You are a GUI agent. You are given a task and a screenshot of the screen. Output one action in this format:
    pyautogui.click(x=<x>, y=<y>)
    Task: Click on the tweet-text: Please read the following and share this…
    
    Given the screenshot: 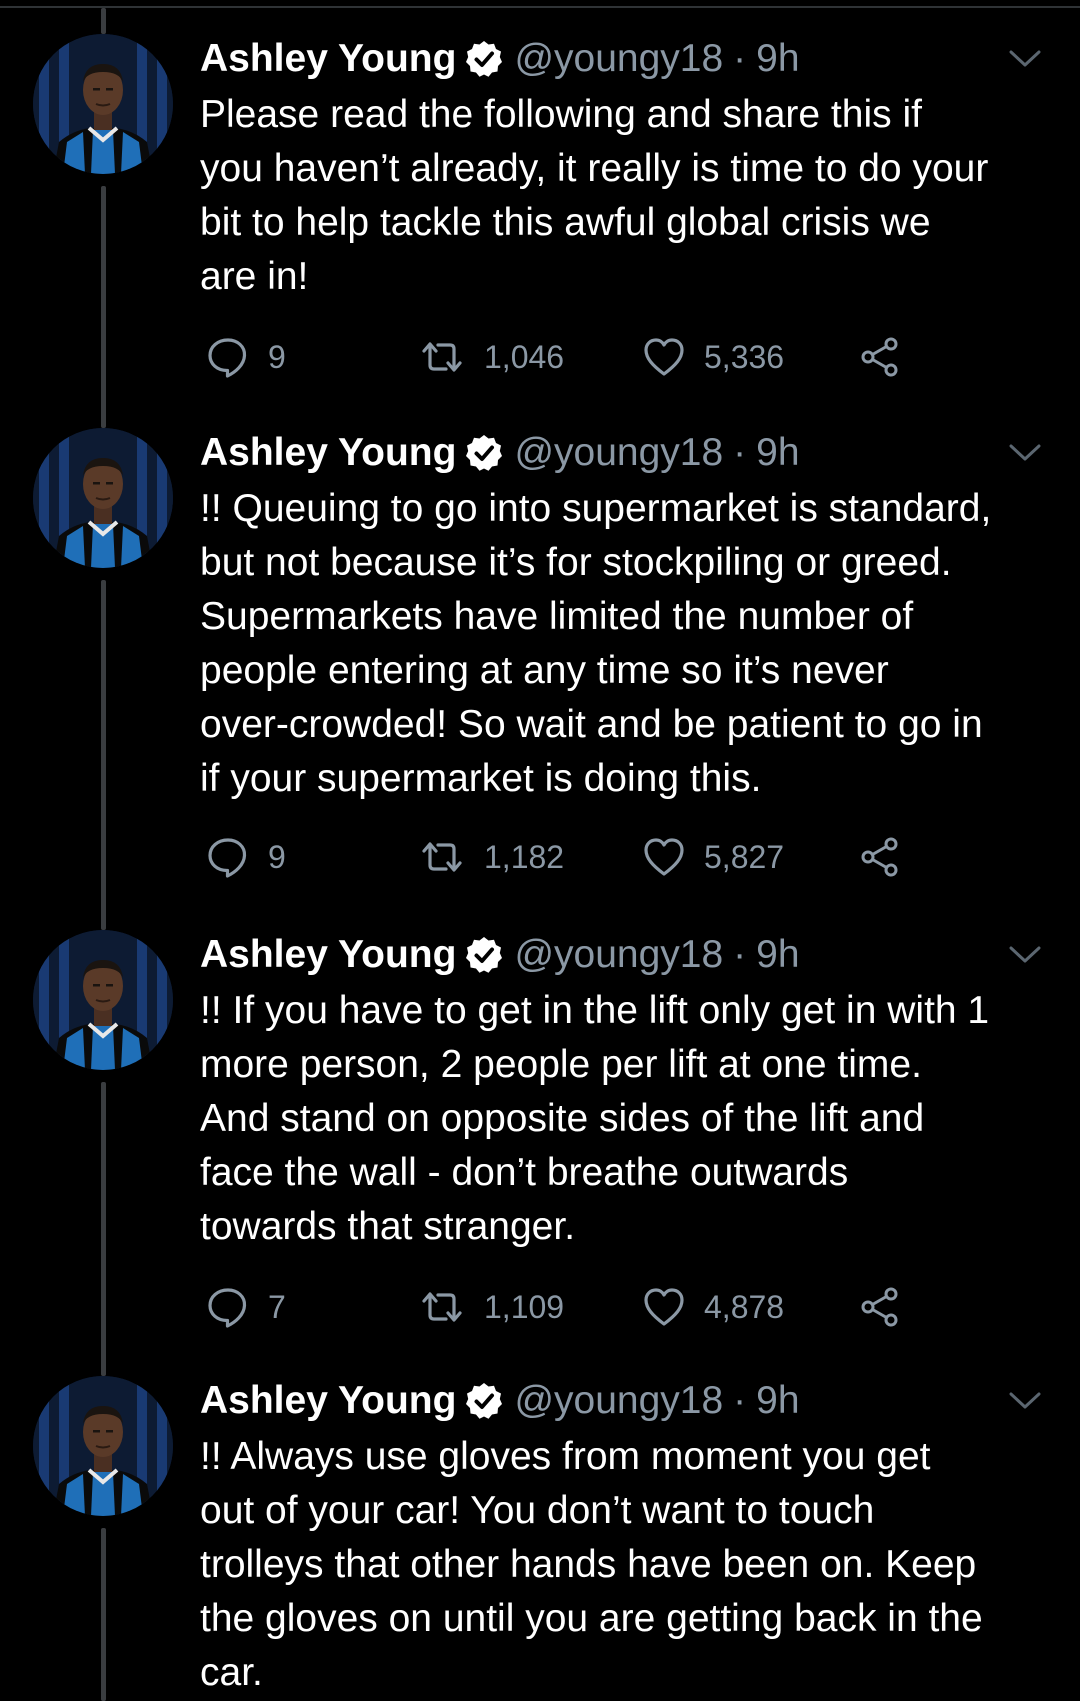 What is the action you would take?
    pyautogui.click(x=594, y=195)
    